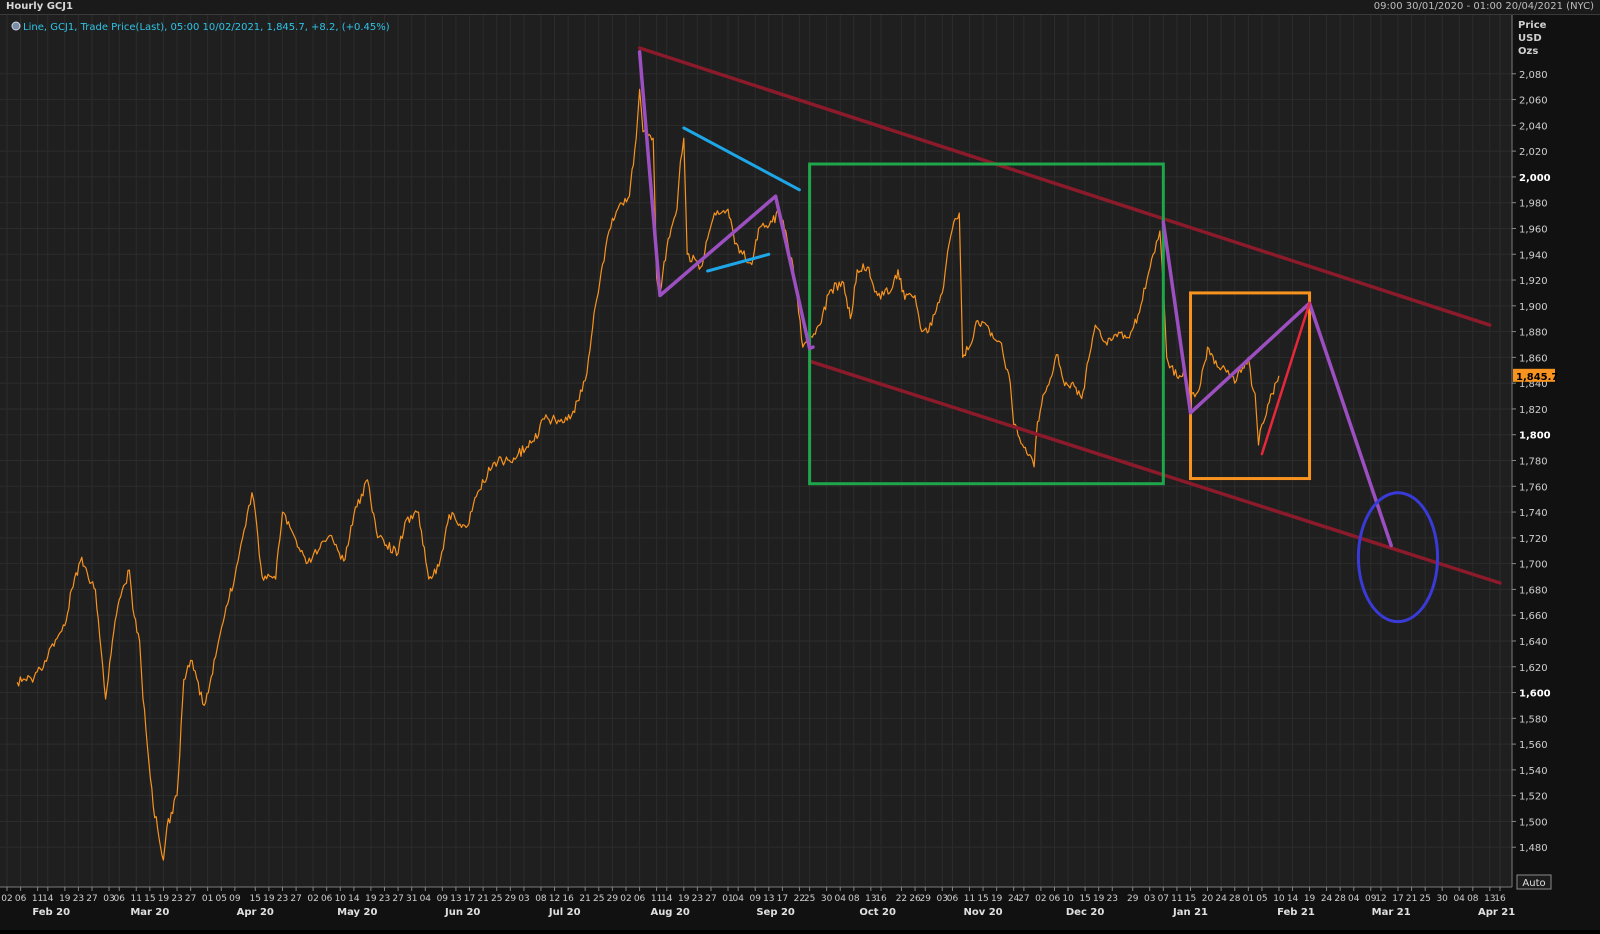 The width and height of the screenshot is (1600, 934). I want to click on auto-button-label: Auto, so click(1533, 883).